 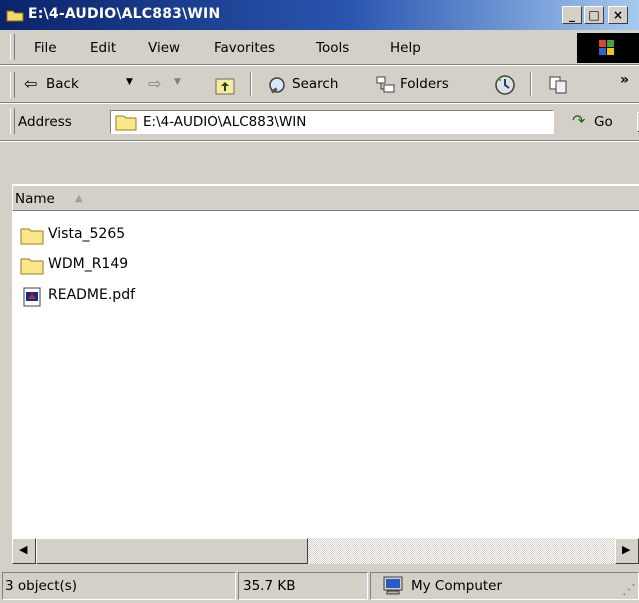 I want to click on search-label: Search, so click(x=315, y=84).